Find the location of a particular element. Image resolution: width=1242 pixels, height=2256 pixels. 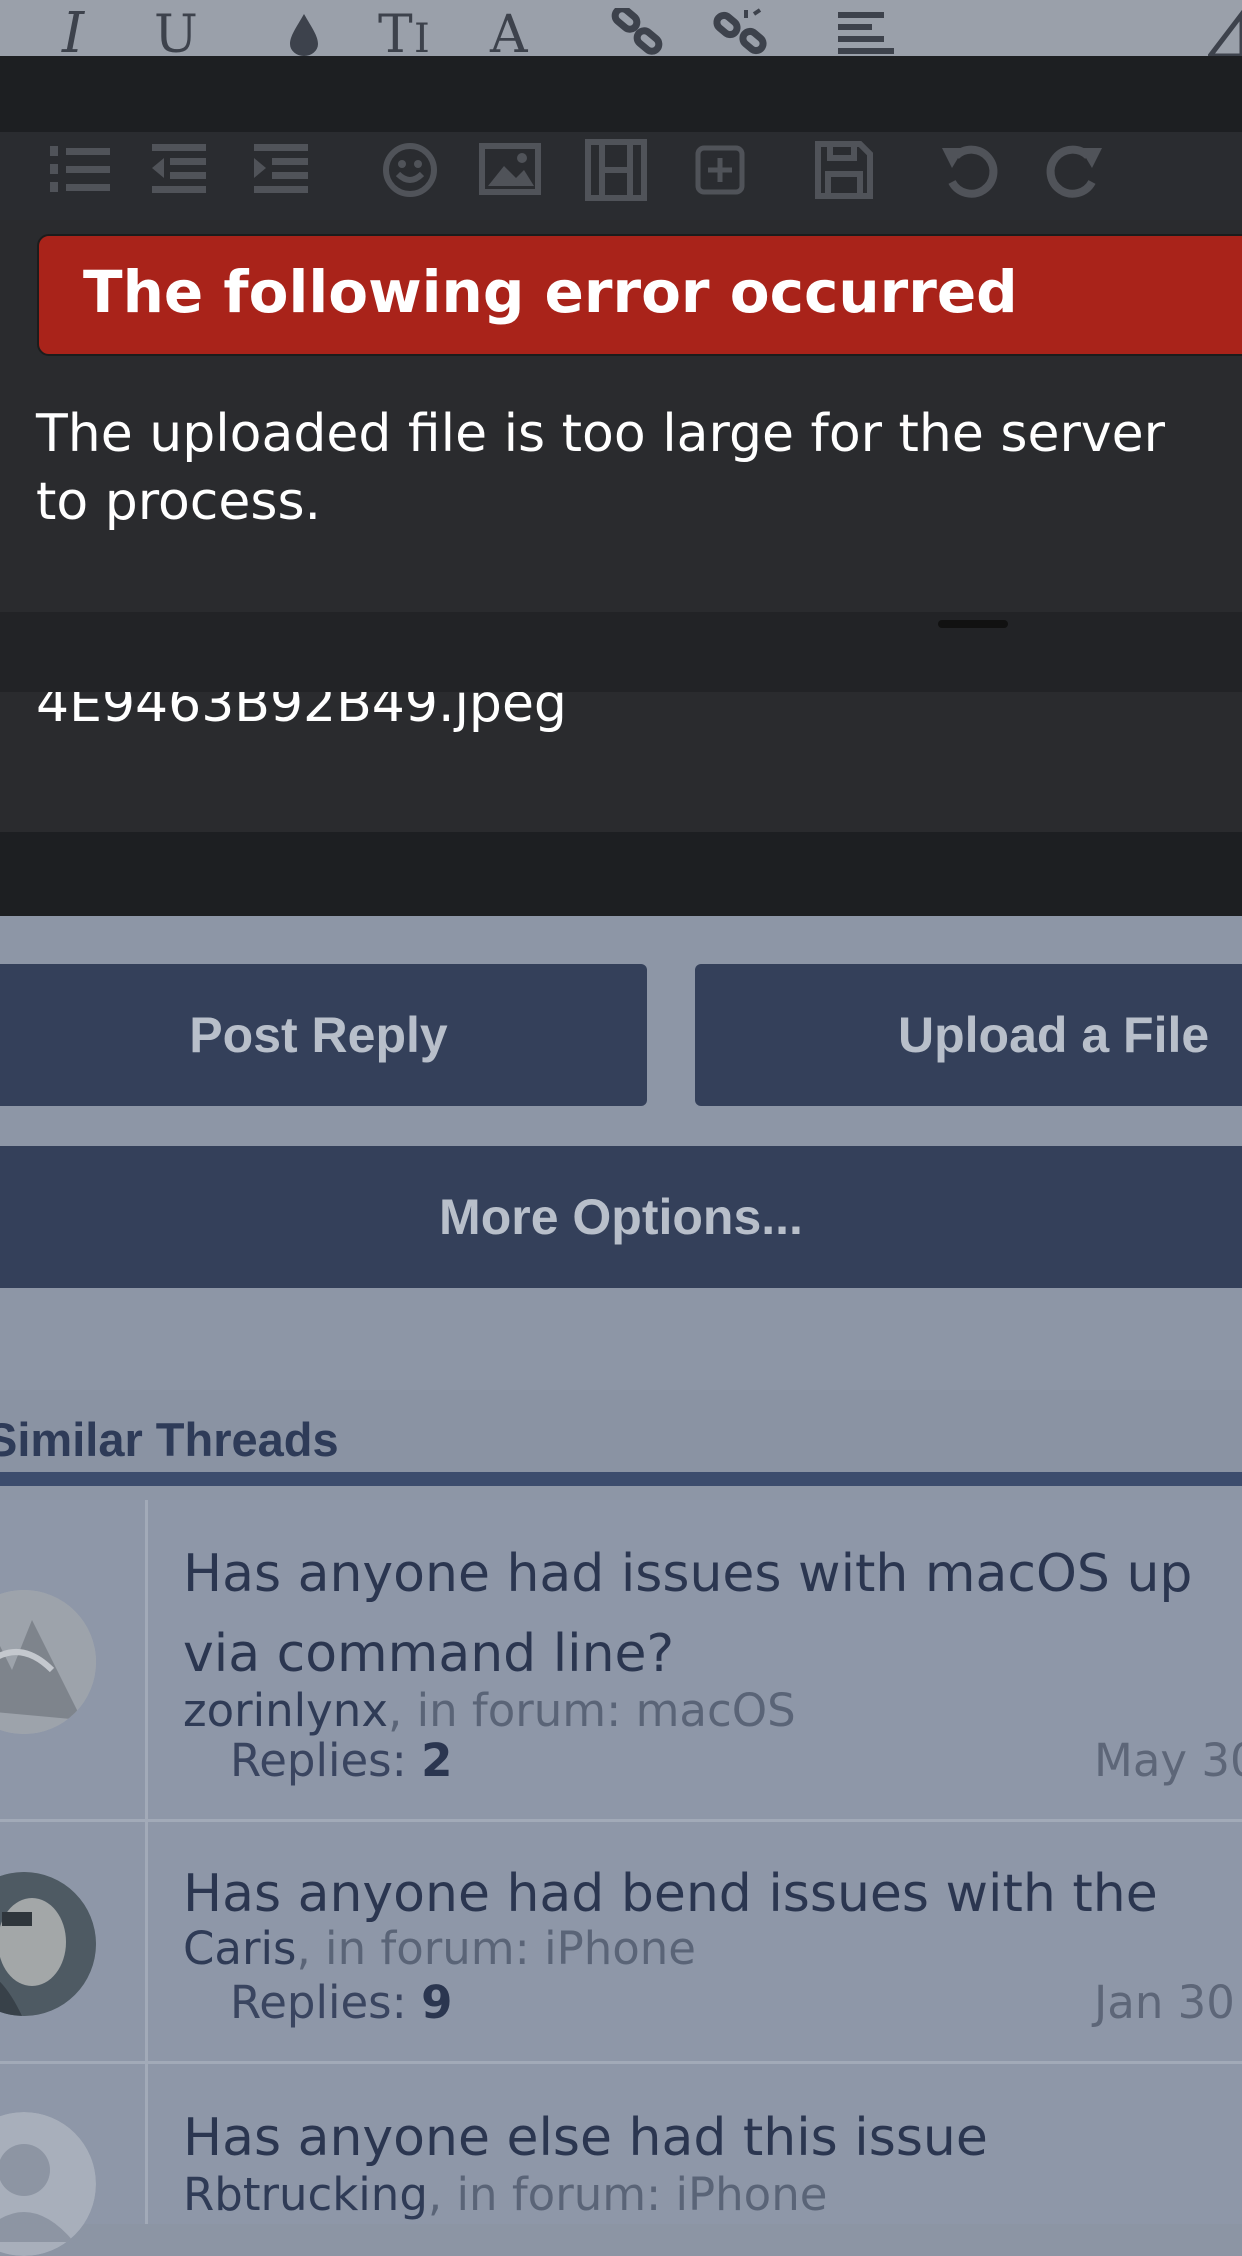

thread-author: Caris is located at coordinates (239, 1948).